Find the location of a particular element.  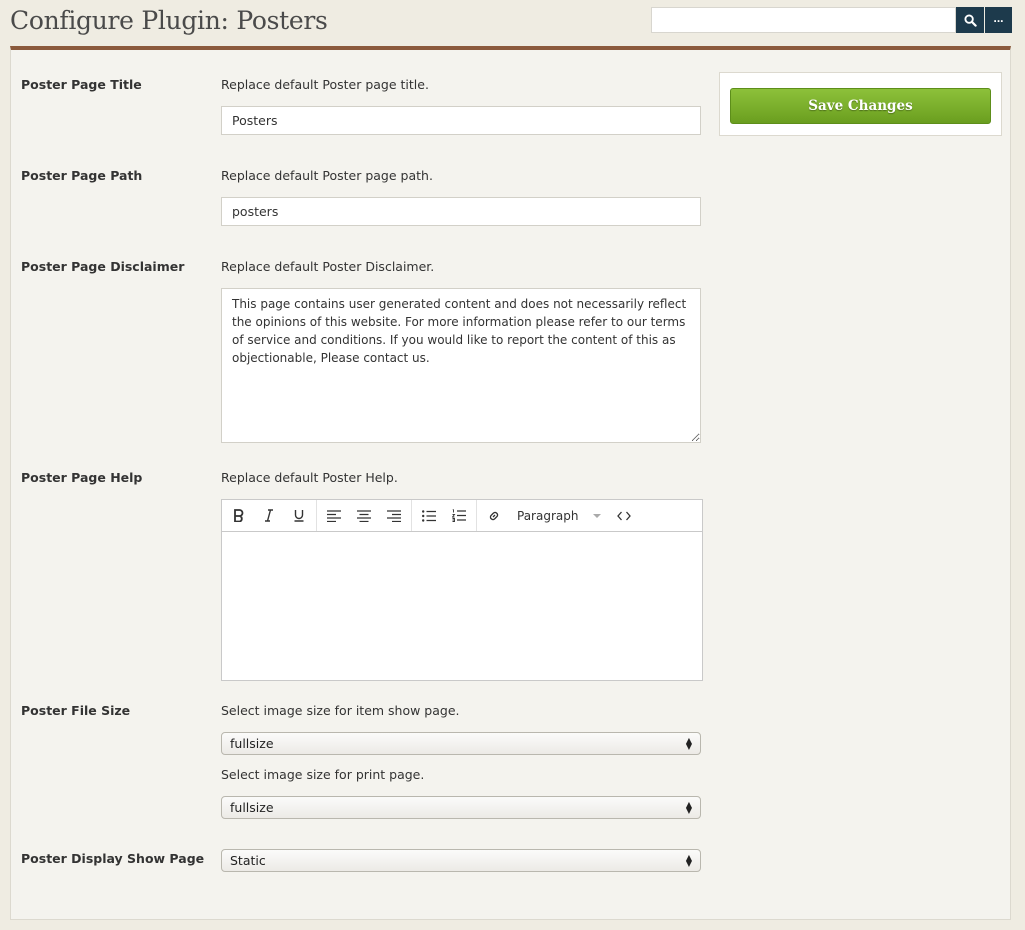

align-right-icon is located at coordinates (394, 515).